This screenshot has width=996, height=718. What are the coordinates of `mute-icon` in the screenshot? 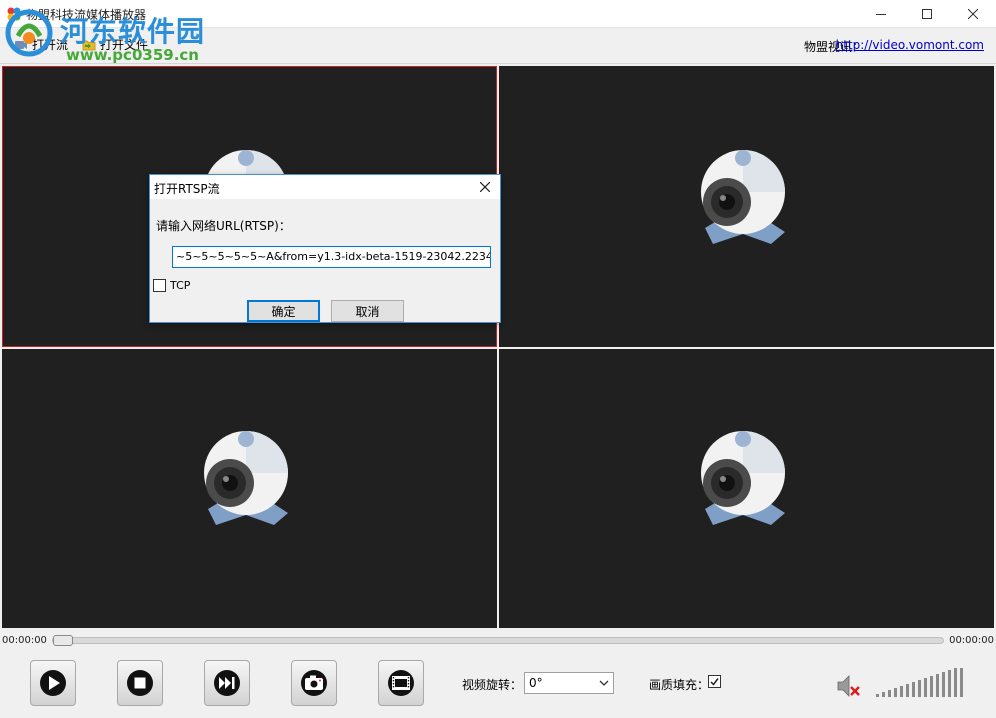 It's located at (849, 686).